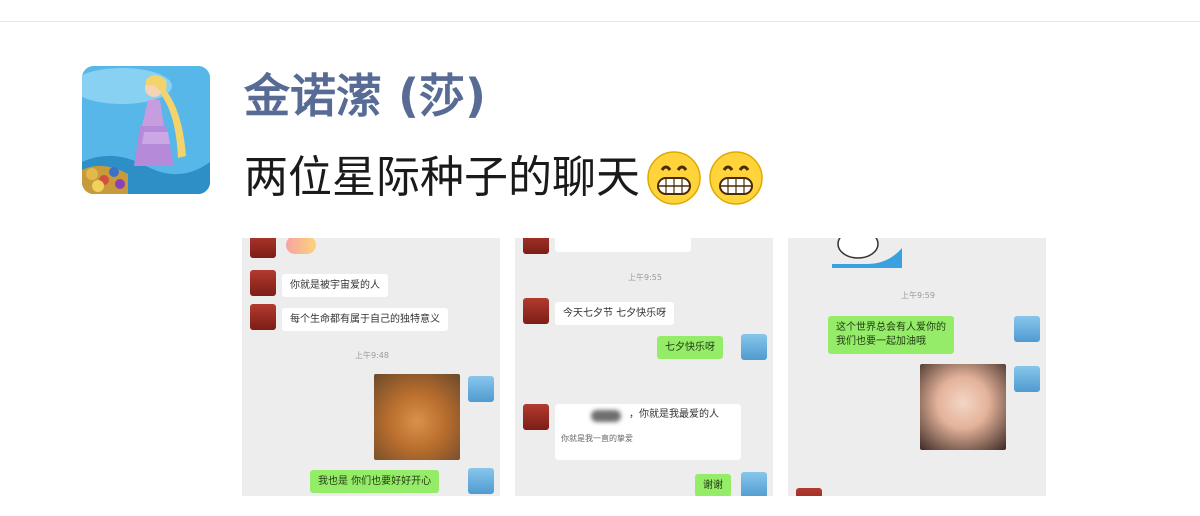 Image resolution: width=1200 pixels, height=516 pixels. I want to click on chat-bubble: 我也是 你们也要好好开心, so click(375, 481).